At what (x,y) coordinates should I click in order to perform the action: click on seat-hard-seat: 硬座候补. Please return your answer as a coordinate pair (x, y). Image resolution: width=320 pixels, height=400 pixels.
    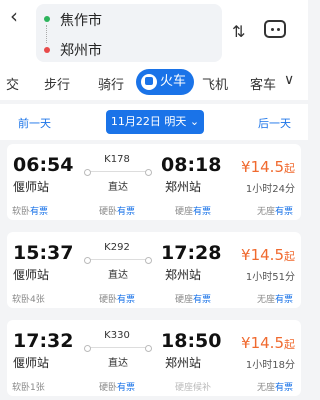
    Looking at the image, I should click on (193, 388).